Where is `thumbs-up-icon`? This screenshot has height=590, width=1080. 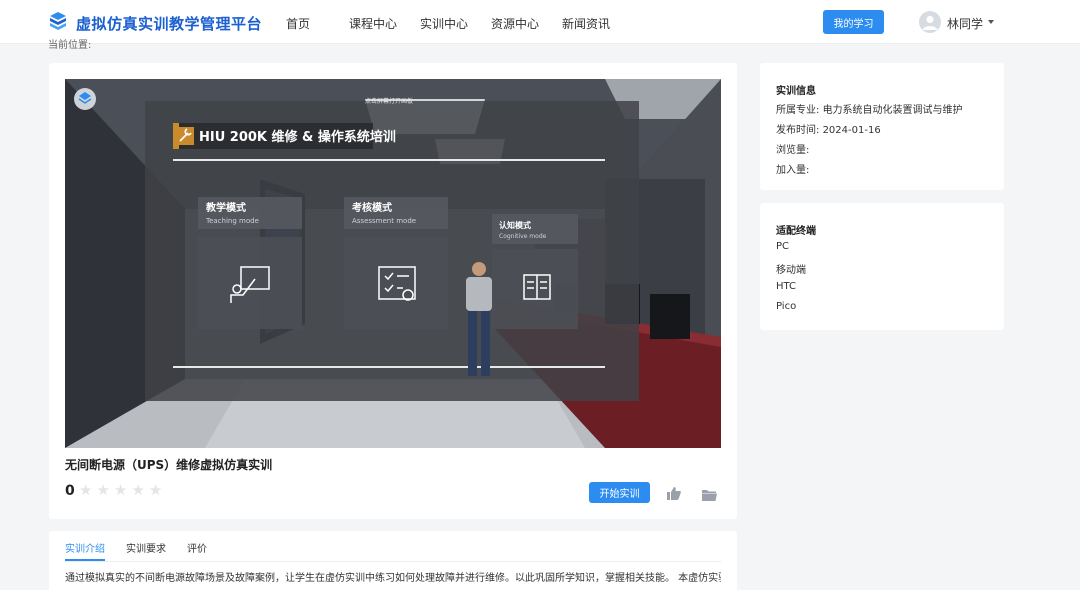
thumbs-up-icon is located at coordinates (674, 494).